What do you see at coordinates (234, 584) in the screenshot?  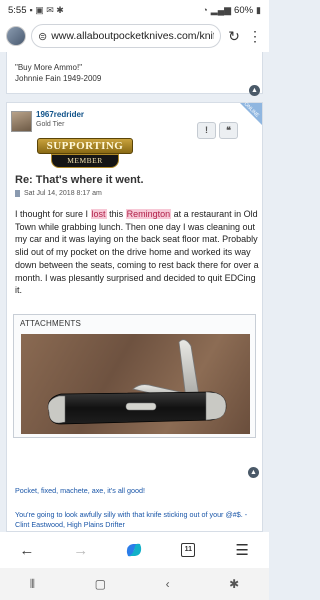 I see `accessibility-icon: ✱` at bounding box center [234, 584].